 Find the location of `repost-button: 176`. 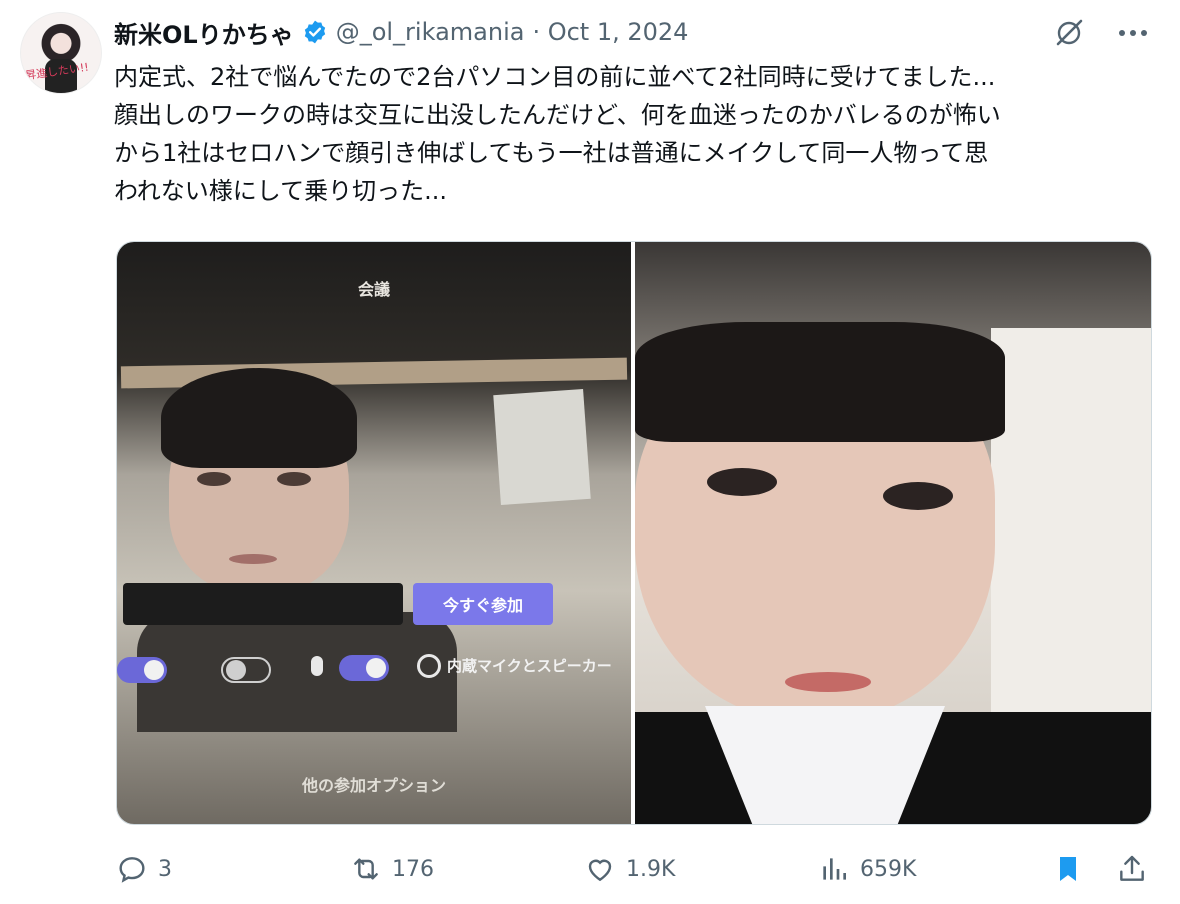

repost-button: 176 is located at coordinates (392, 869).